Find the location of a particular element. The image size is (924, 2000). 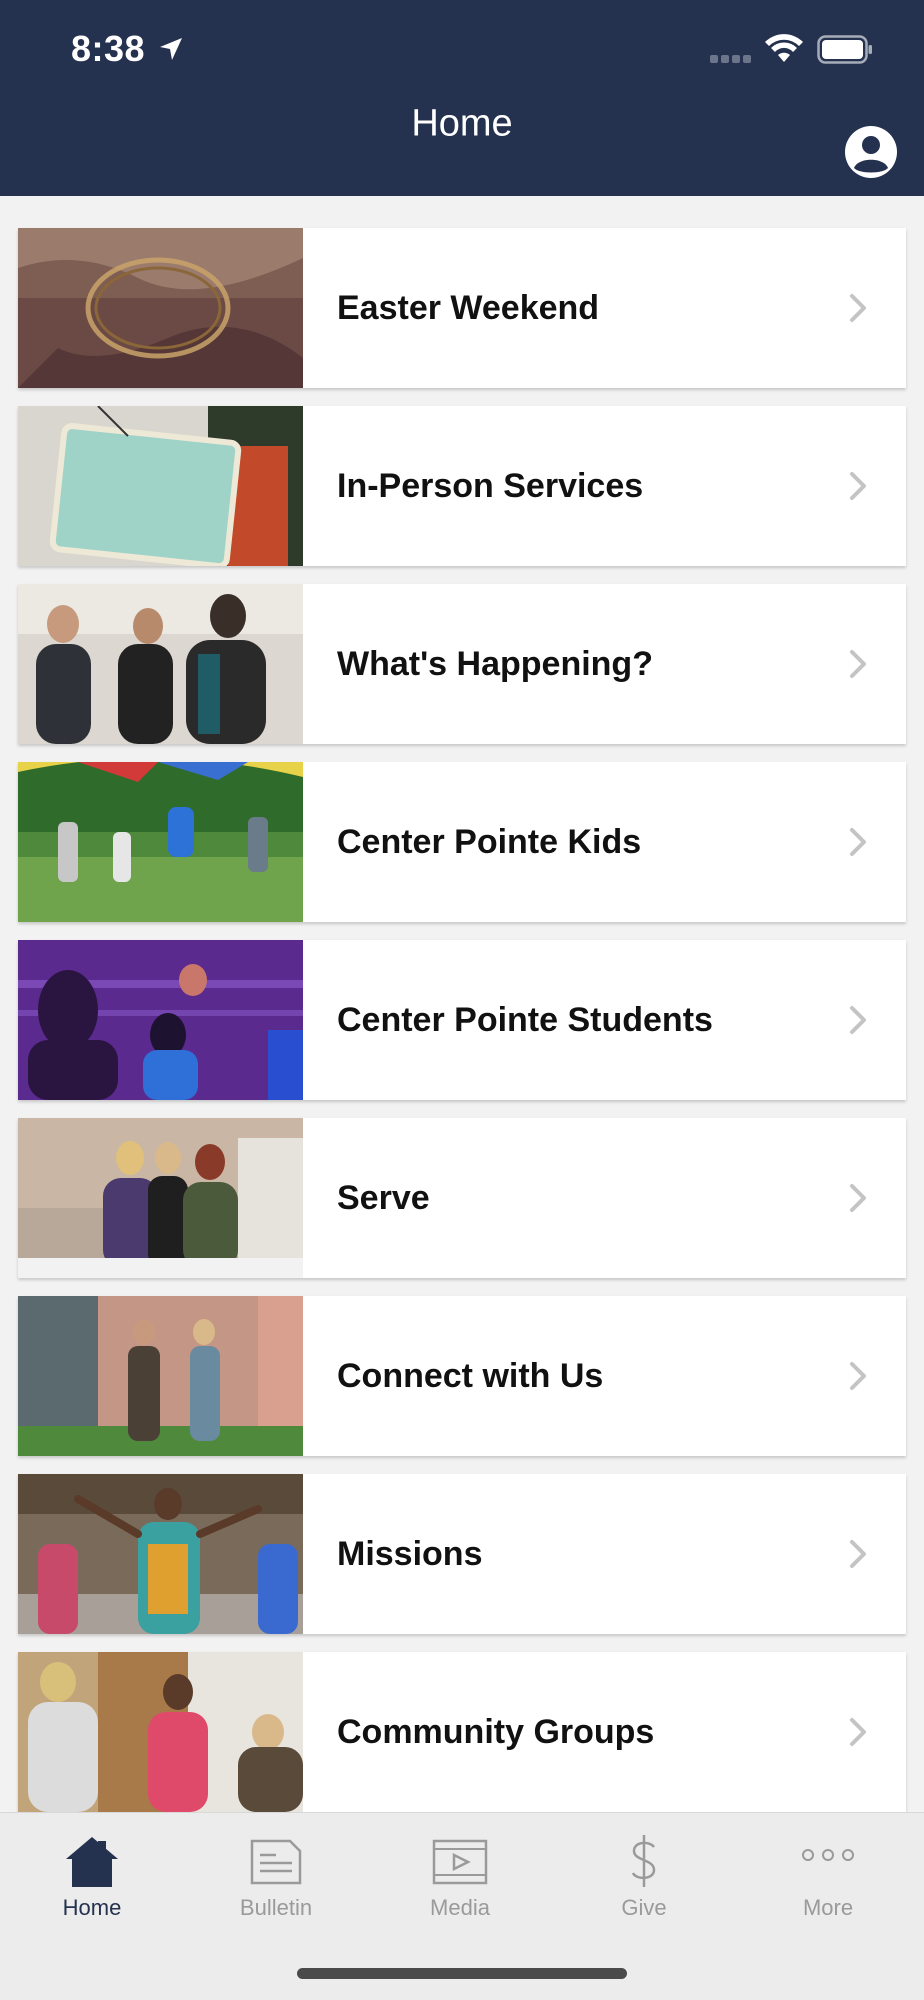

tab-label: Home is located at coordinates (92, 1907).